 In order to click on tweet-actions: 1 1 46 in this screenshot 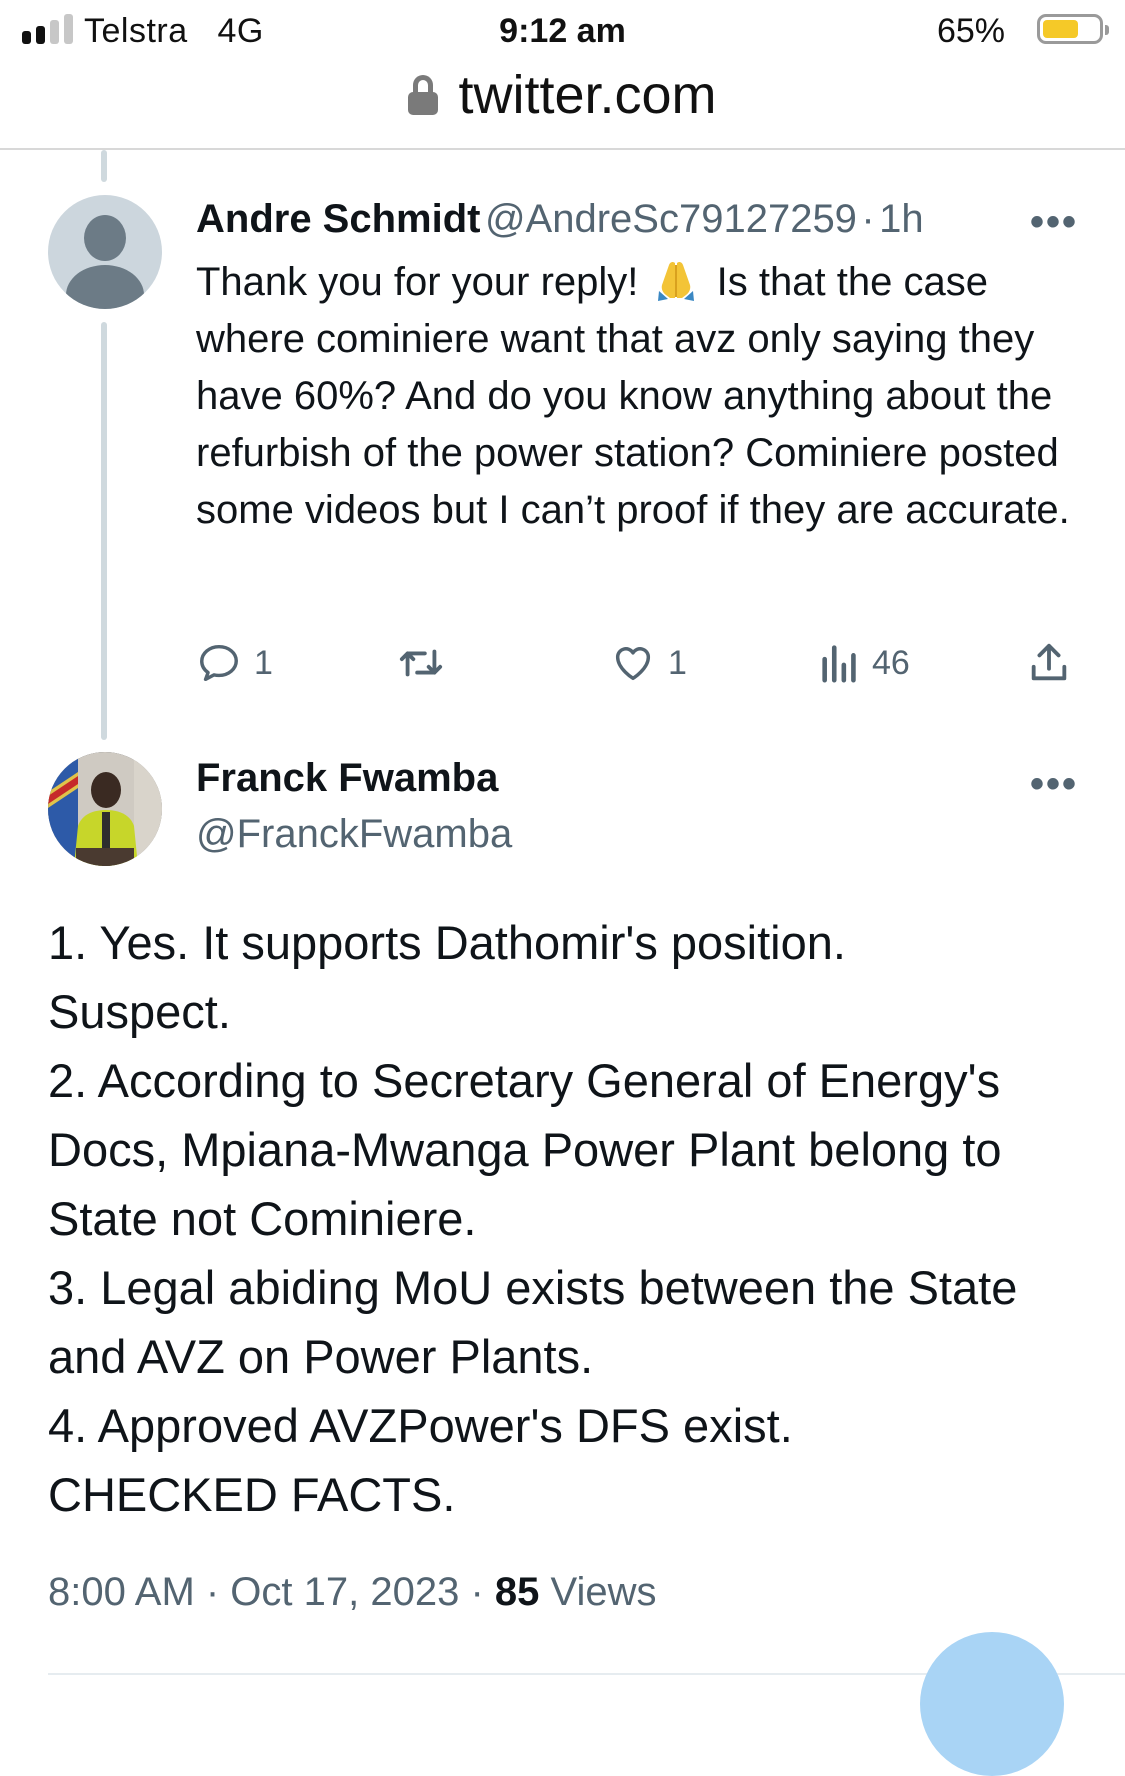, I will do `click(636, 665)`.